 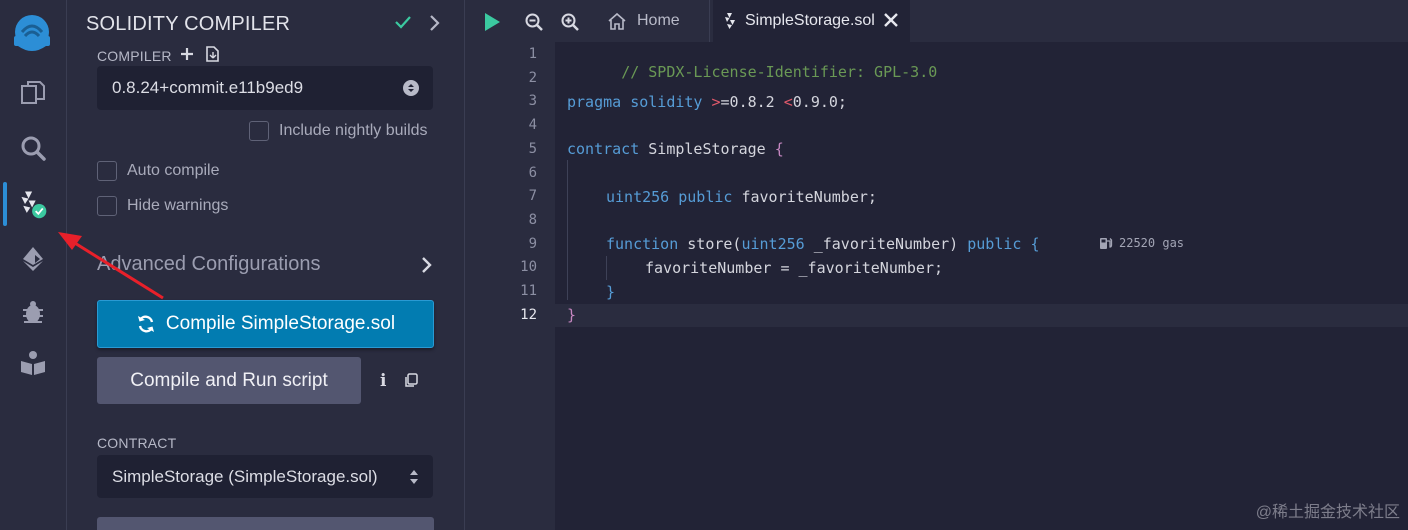 What do you see at coordinates (188, 24) in the screenshot?
I see `panel-title: SOLIDITY COMPILER` at bounding box center [188, 24].